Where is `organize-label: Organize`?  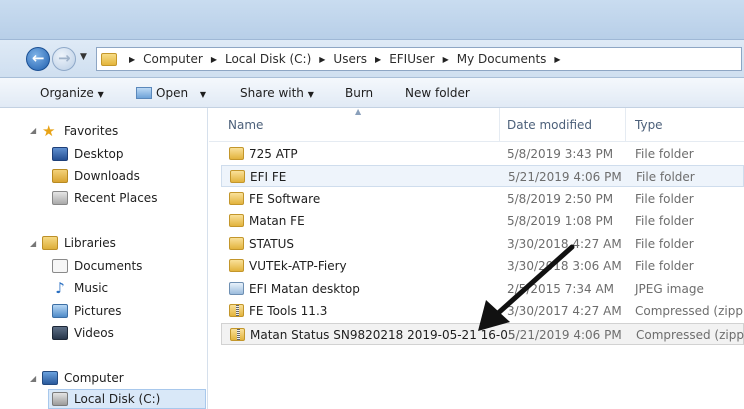 organize-label: Organize is located at coordinates (67, 93).